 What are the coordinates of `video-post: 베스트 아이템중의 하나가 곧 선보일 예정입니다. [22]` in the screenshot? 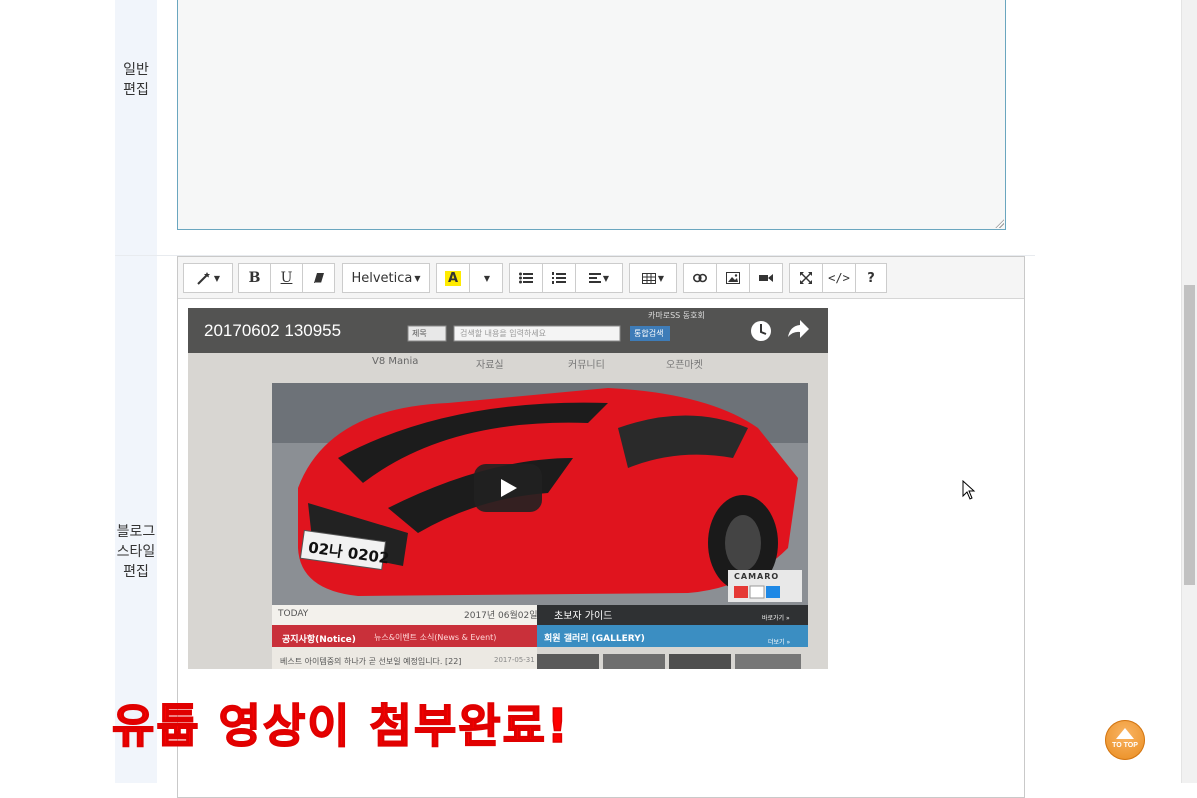 It's located at (371, 661).